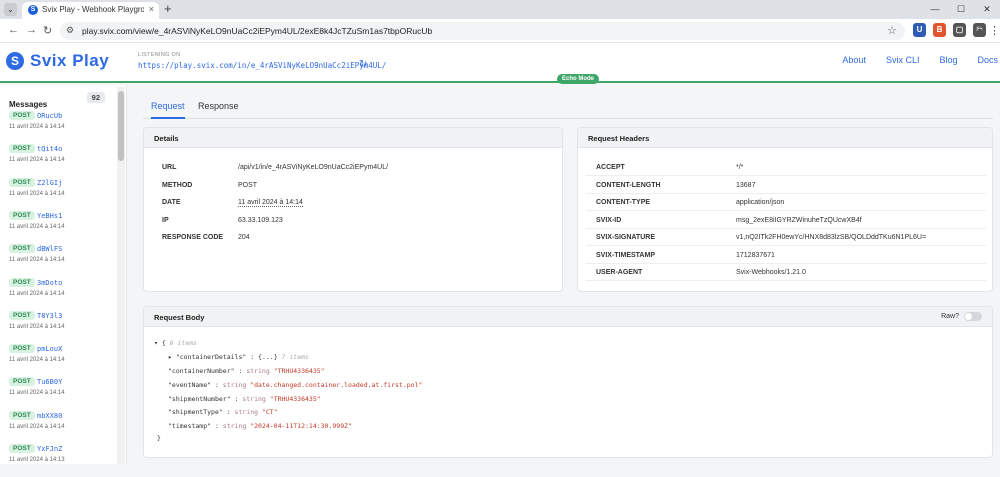 The height and width of the screenshot is (477, 1000). I want to click on detail-key: RESPONSE CODE, so click(193, 237).